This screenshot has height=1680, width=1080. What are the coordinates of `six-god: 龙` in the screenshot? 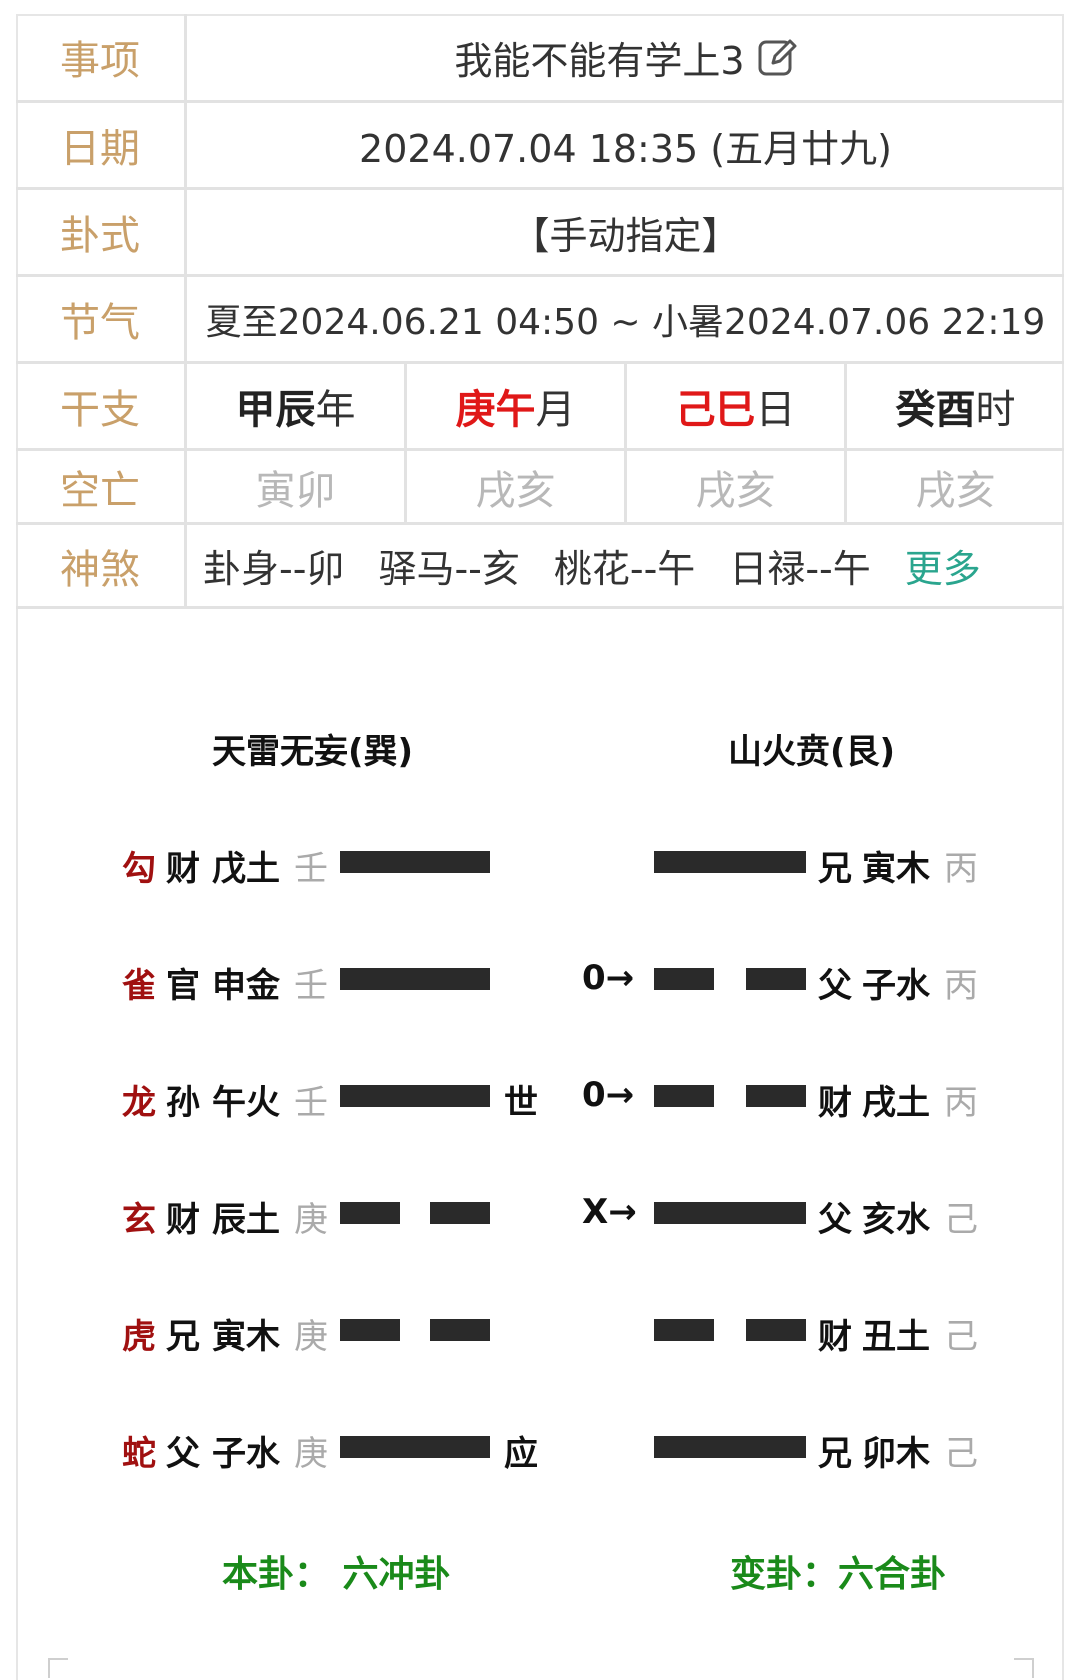 It's located at (139, 1103).